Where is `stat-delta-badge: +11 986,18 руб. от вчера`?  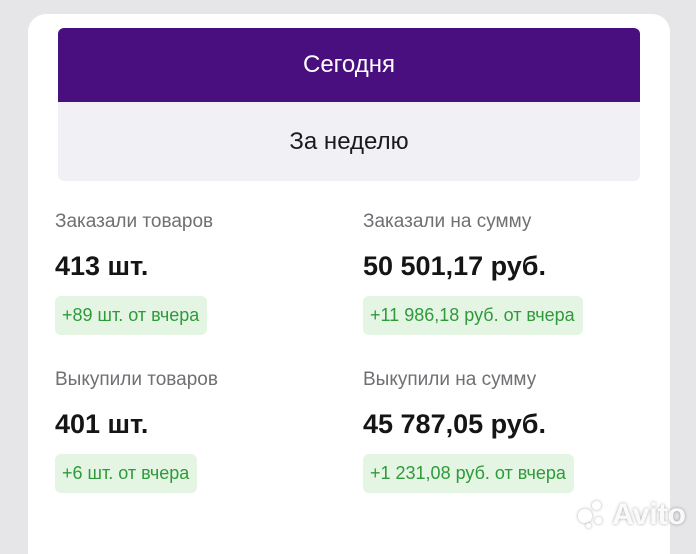
stat-delta-badge: +11 986,18 руб. от вчера is located at coordinates (473, 315).